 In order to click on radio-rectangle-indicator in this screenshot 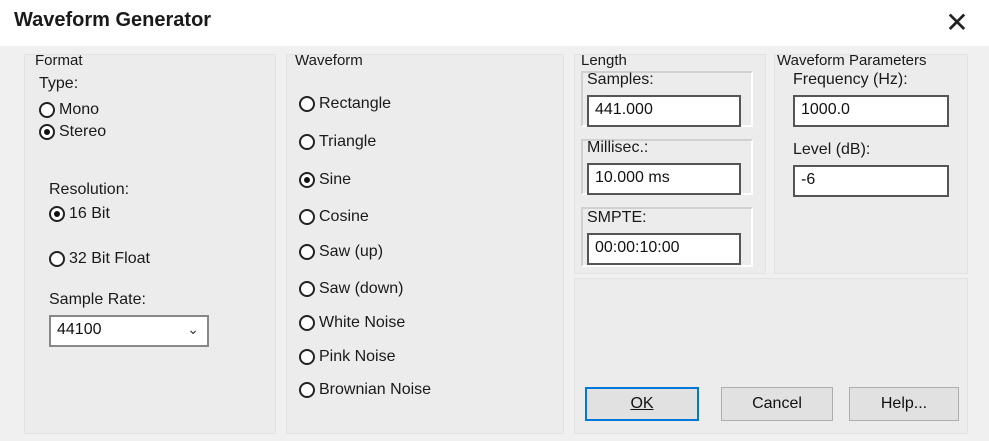, I will do `click(307, 104)`.